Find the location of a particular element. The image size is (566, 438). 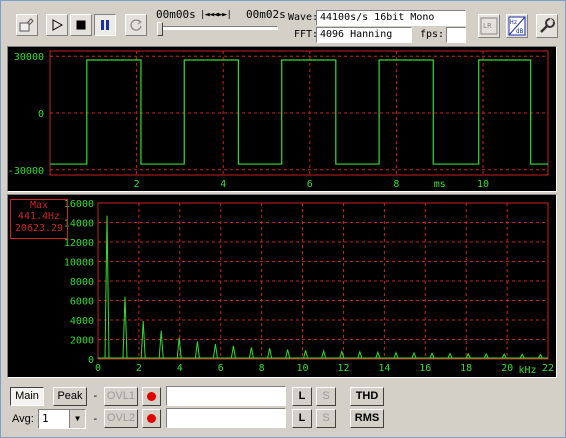

svg-text: dB is located at coordinates (520, 31).